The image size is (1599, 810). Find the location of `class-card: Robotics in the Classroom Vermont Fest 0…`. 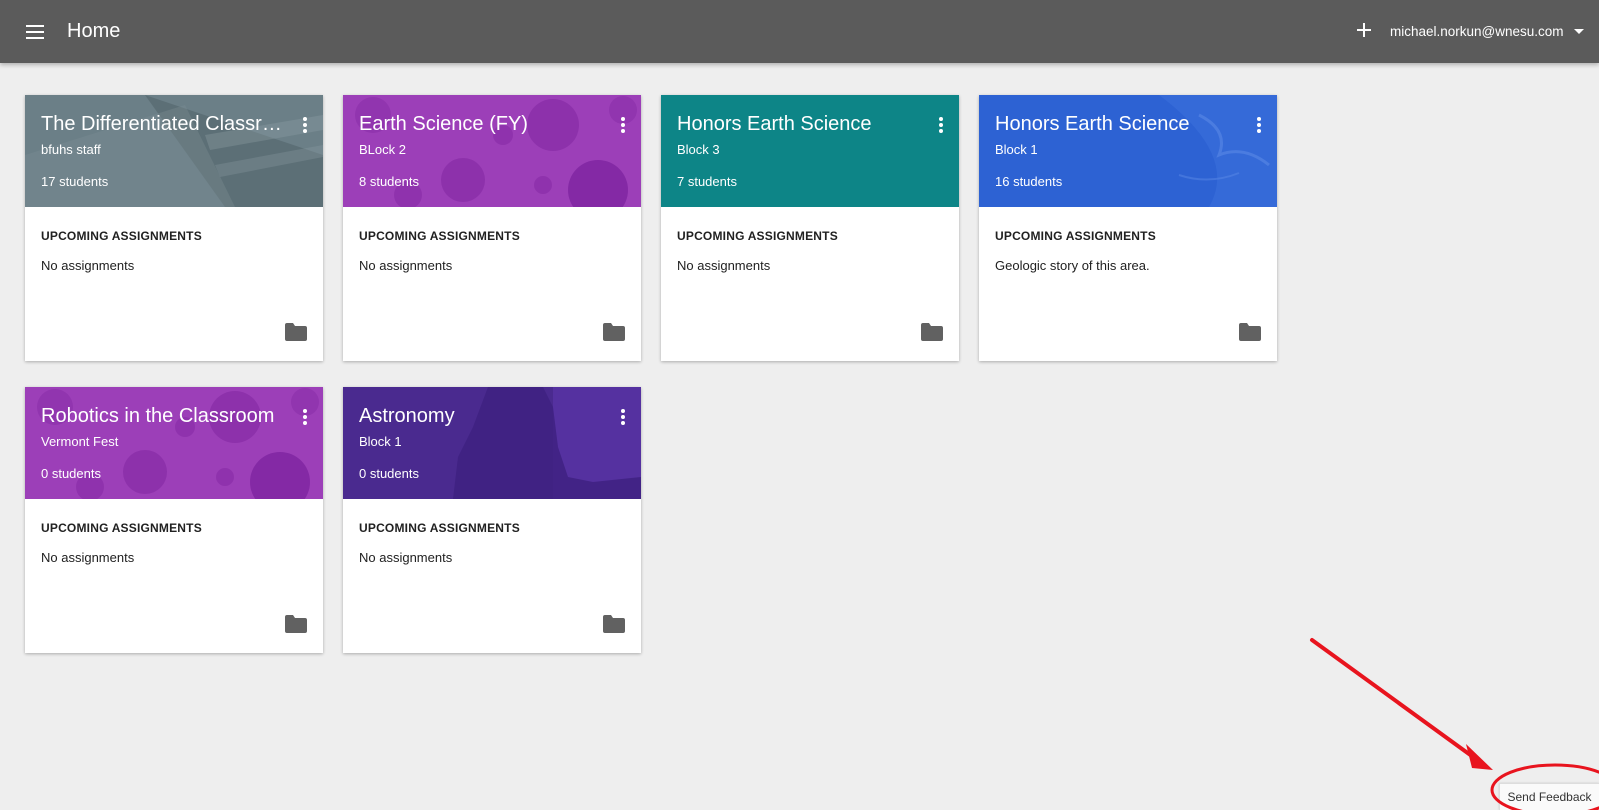

class-card: Robotics in the Classroom Vermont Fest 0… is located at coordinates (174, 520).